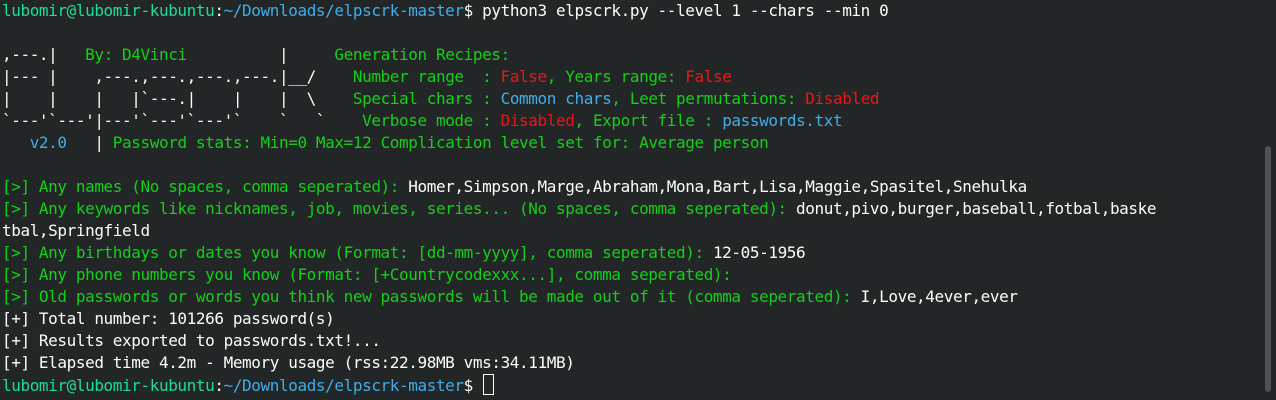 The image size is (1276, 400). Describe the element at coordinates (168, 318) in the screenshot. I see `result-total: [+] Total number: 101266 password(s)` at that location.